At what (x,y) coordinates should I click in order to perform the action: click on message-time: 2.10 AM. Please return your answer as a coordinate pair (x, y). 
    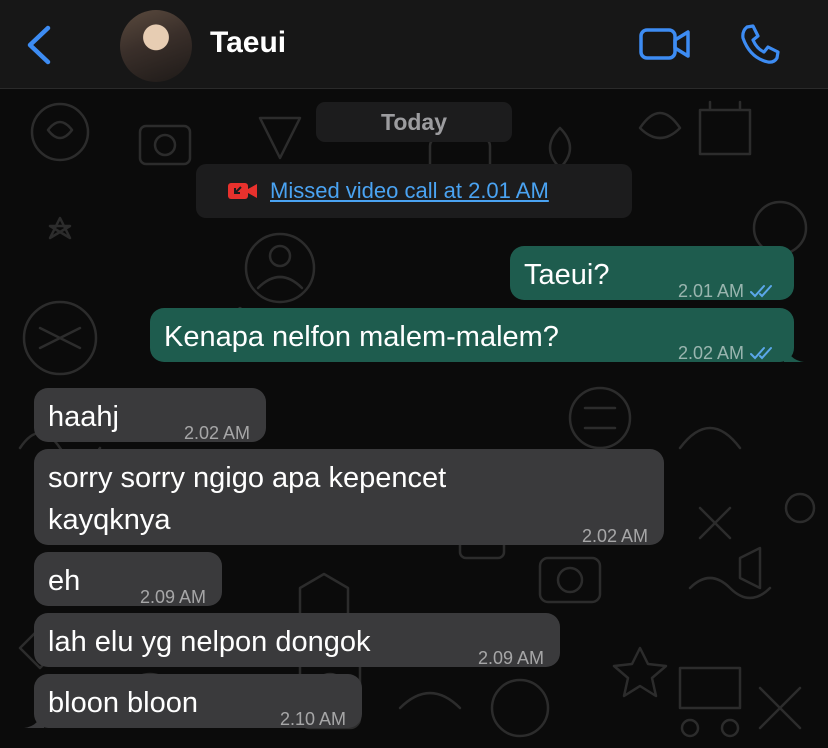
    Looking at the image, I should click on (312, 719).